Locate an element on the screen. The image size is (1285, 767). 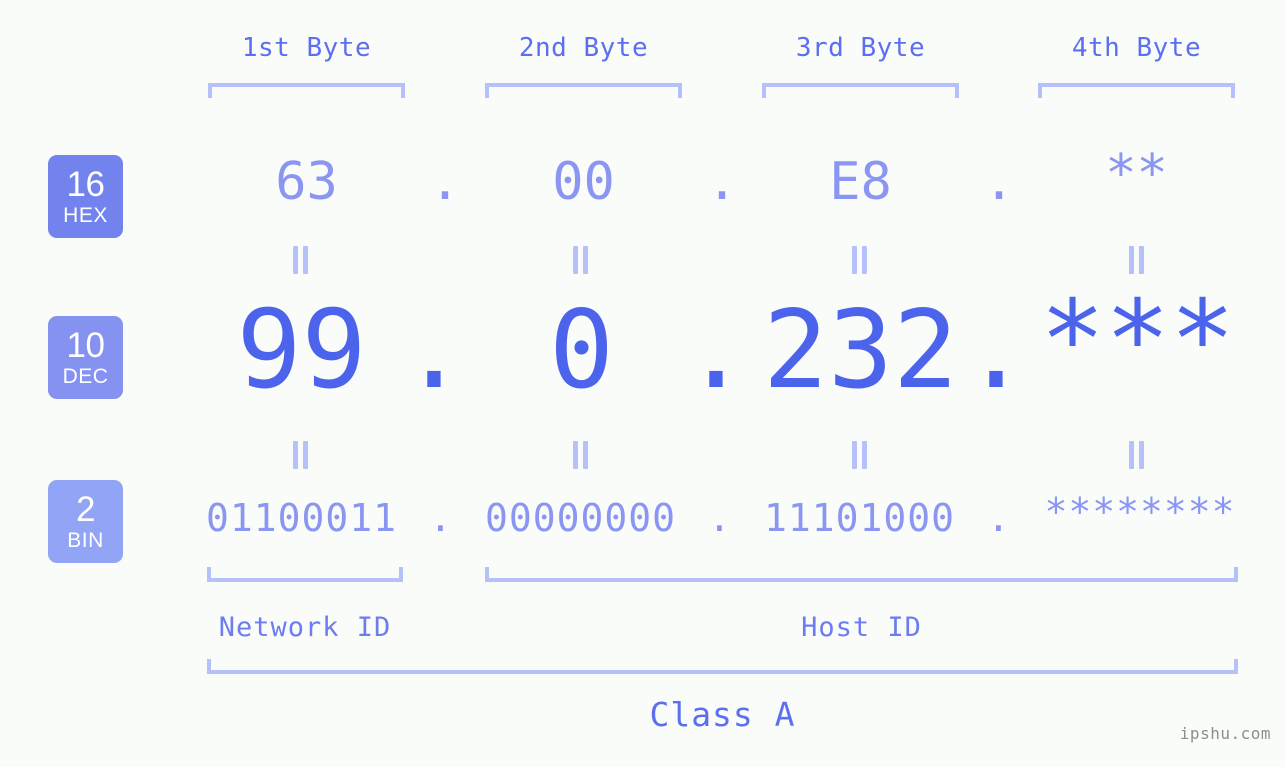
bin-byte-1: 01100011 is located at coordinates (301, 518).